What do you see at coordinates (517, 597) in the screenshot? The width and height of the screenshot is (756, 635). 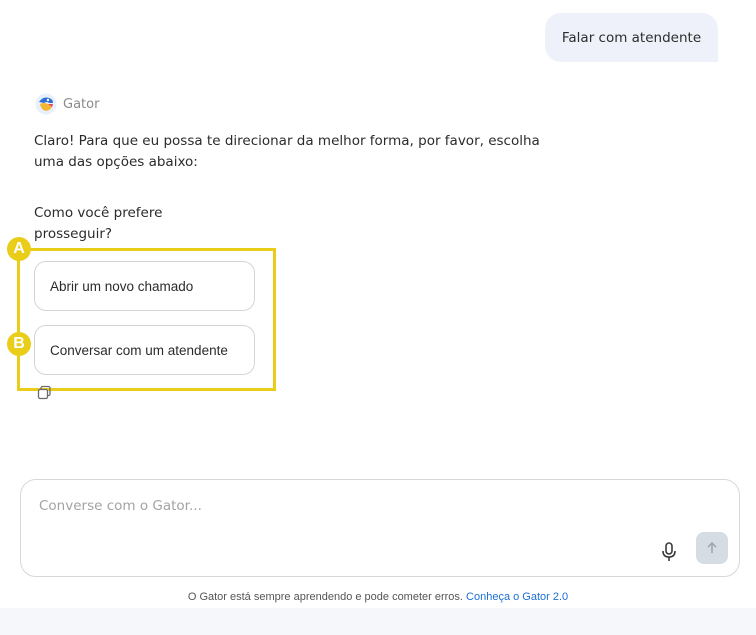 I see `learn-more-link: Conheça o Gator 2.0` at bounding box center [517, 597].